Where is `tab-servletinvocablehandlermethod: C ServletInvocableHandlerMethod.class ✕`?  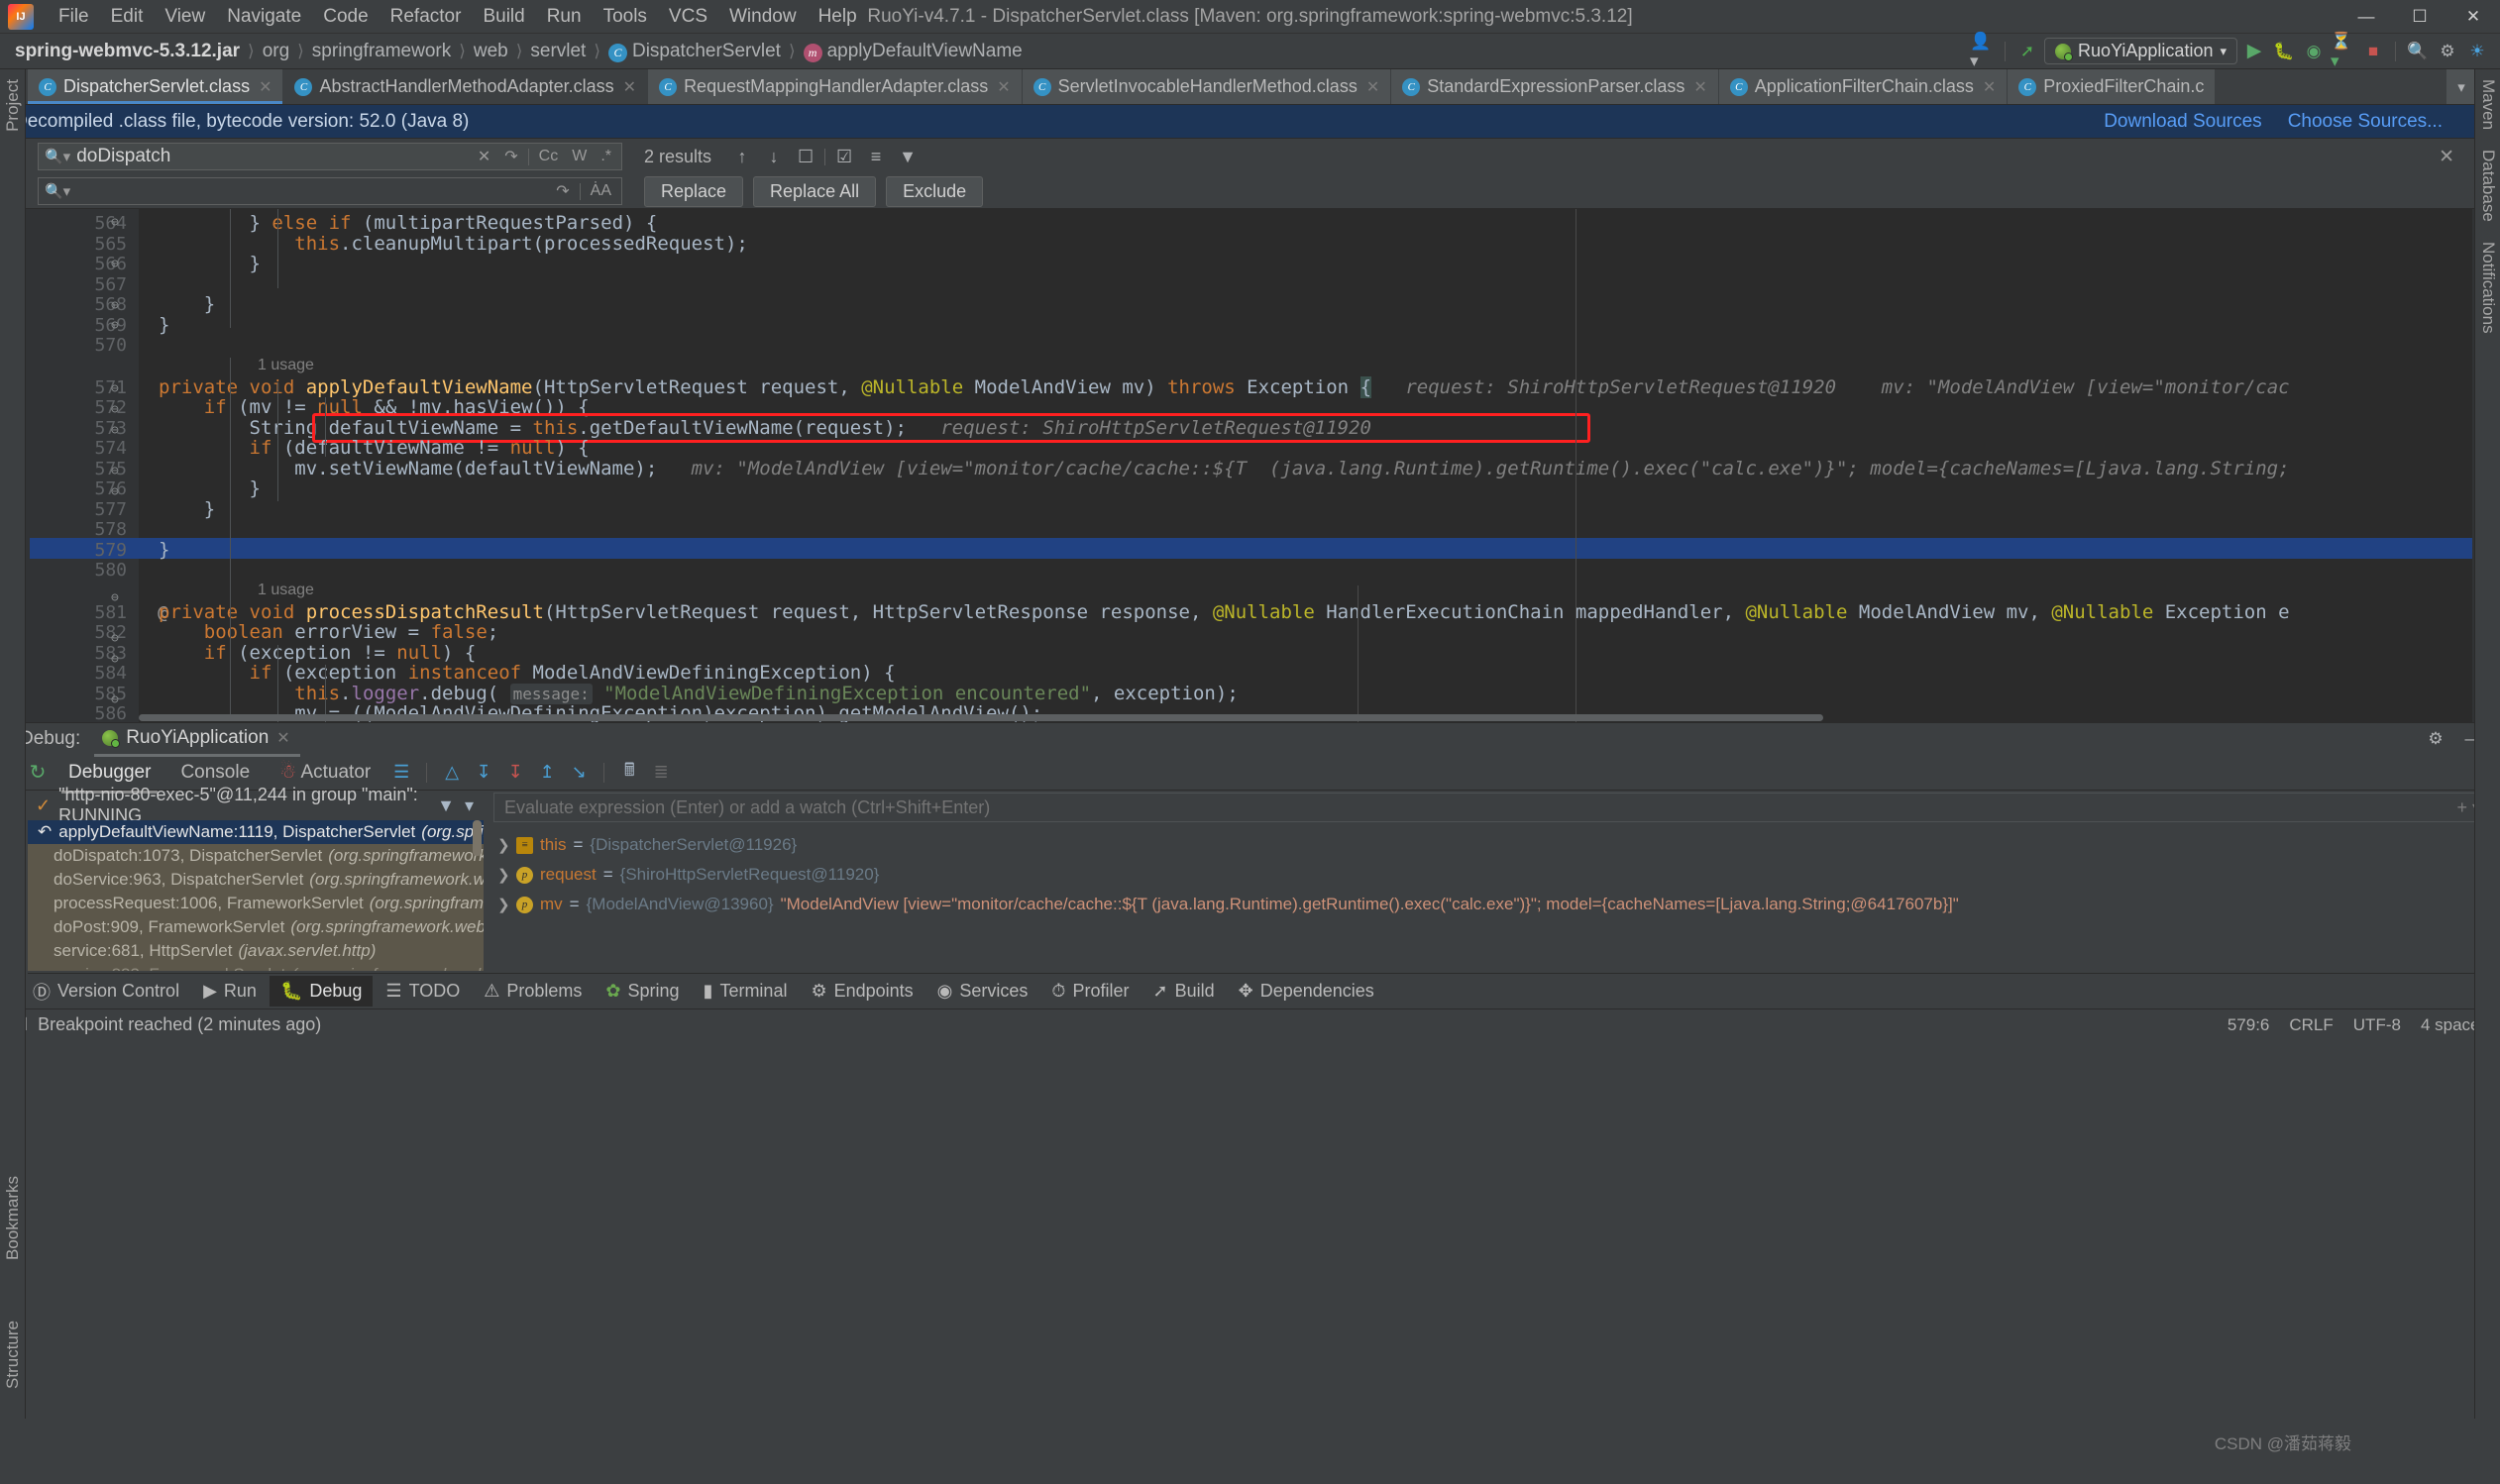
tab-servletinvocablehandlermethod: C ServletInvocableHandlerMethod.class ✕ is located at coordinates (1207, 87).